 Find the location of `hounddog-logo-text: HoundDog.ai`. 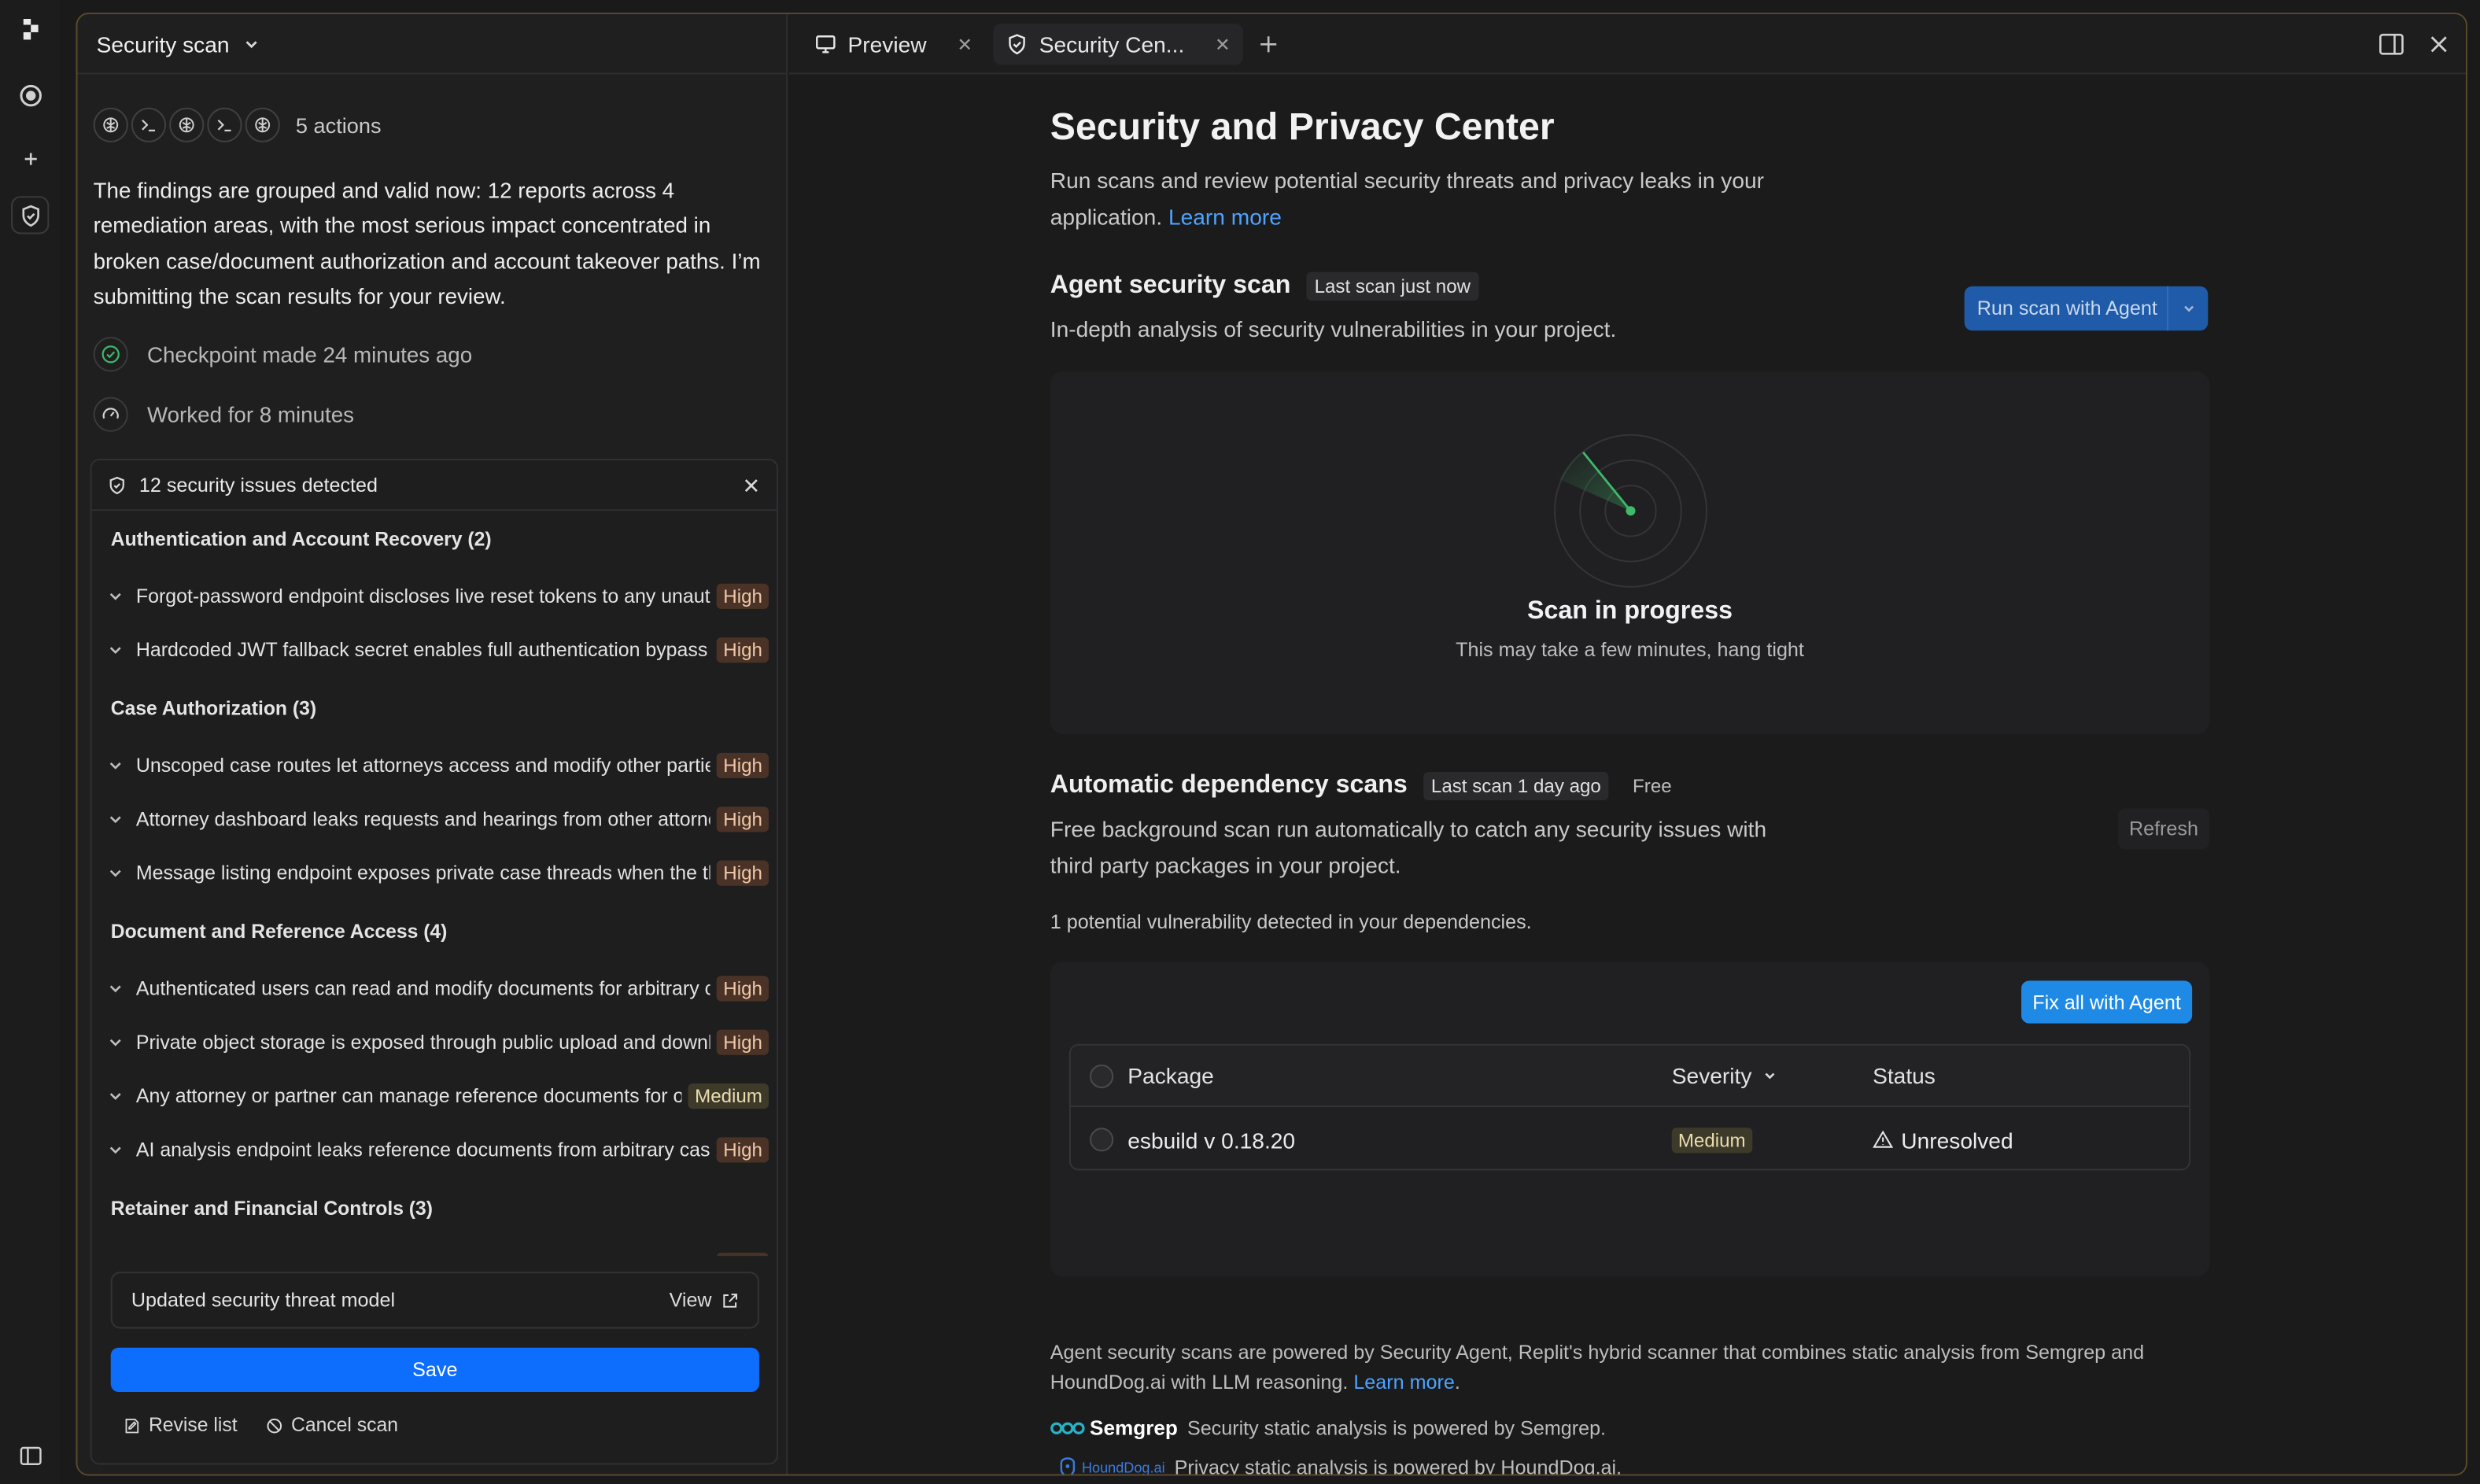

hounddog-logo-text: HoundDog.ai is located at coordinates (1123, 1467).